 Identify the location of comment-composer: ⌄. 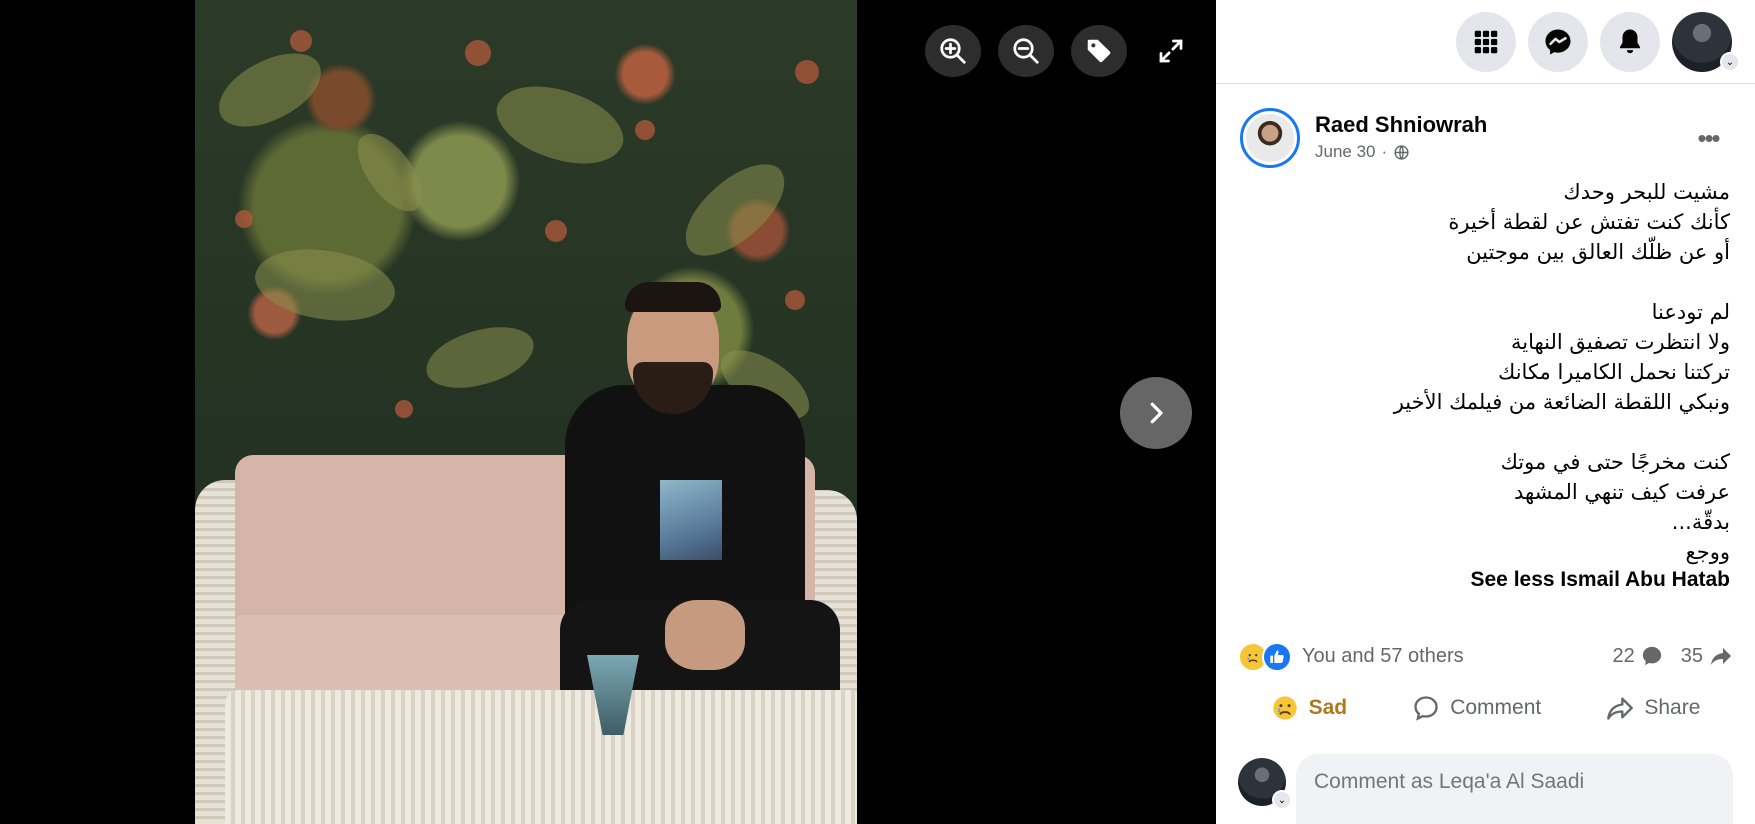
(1485, 788).